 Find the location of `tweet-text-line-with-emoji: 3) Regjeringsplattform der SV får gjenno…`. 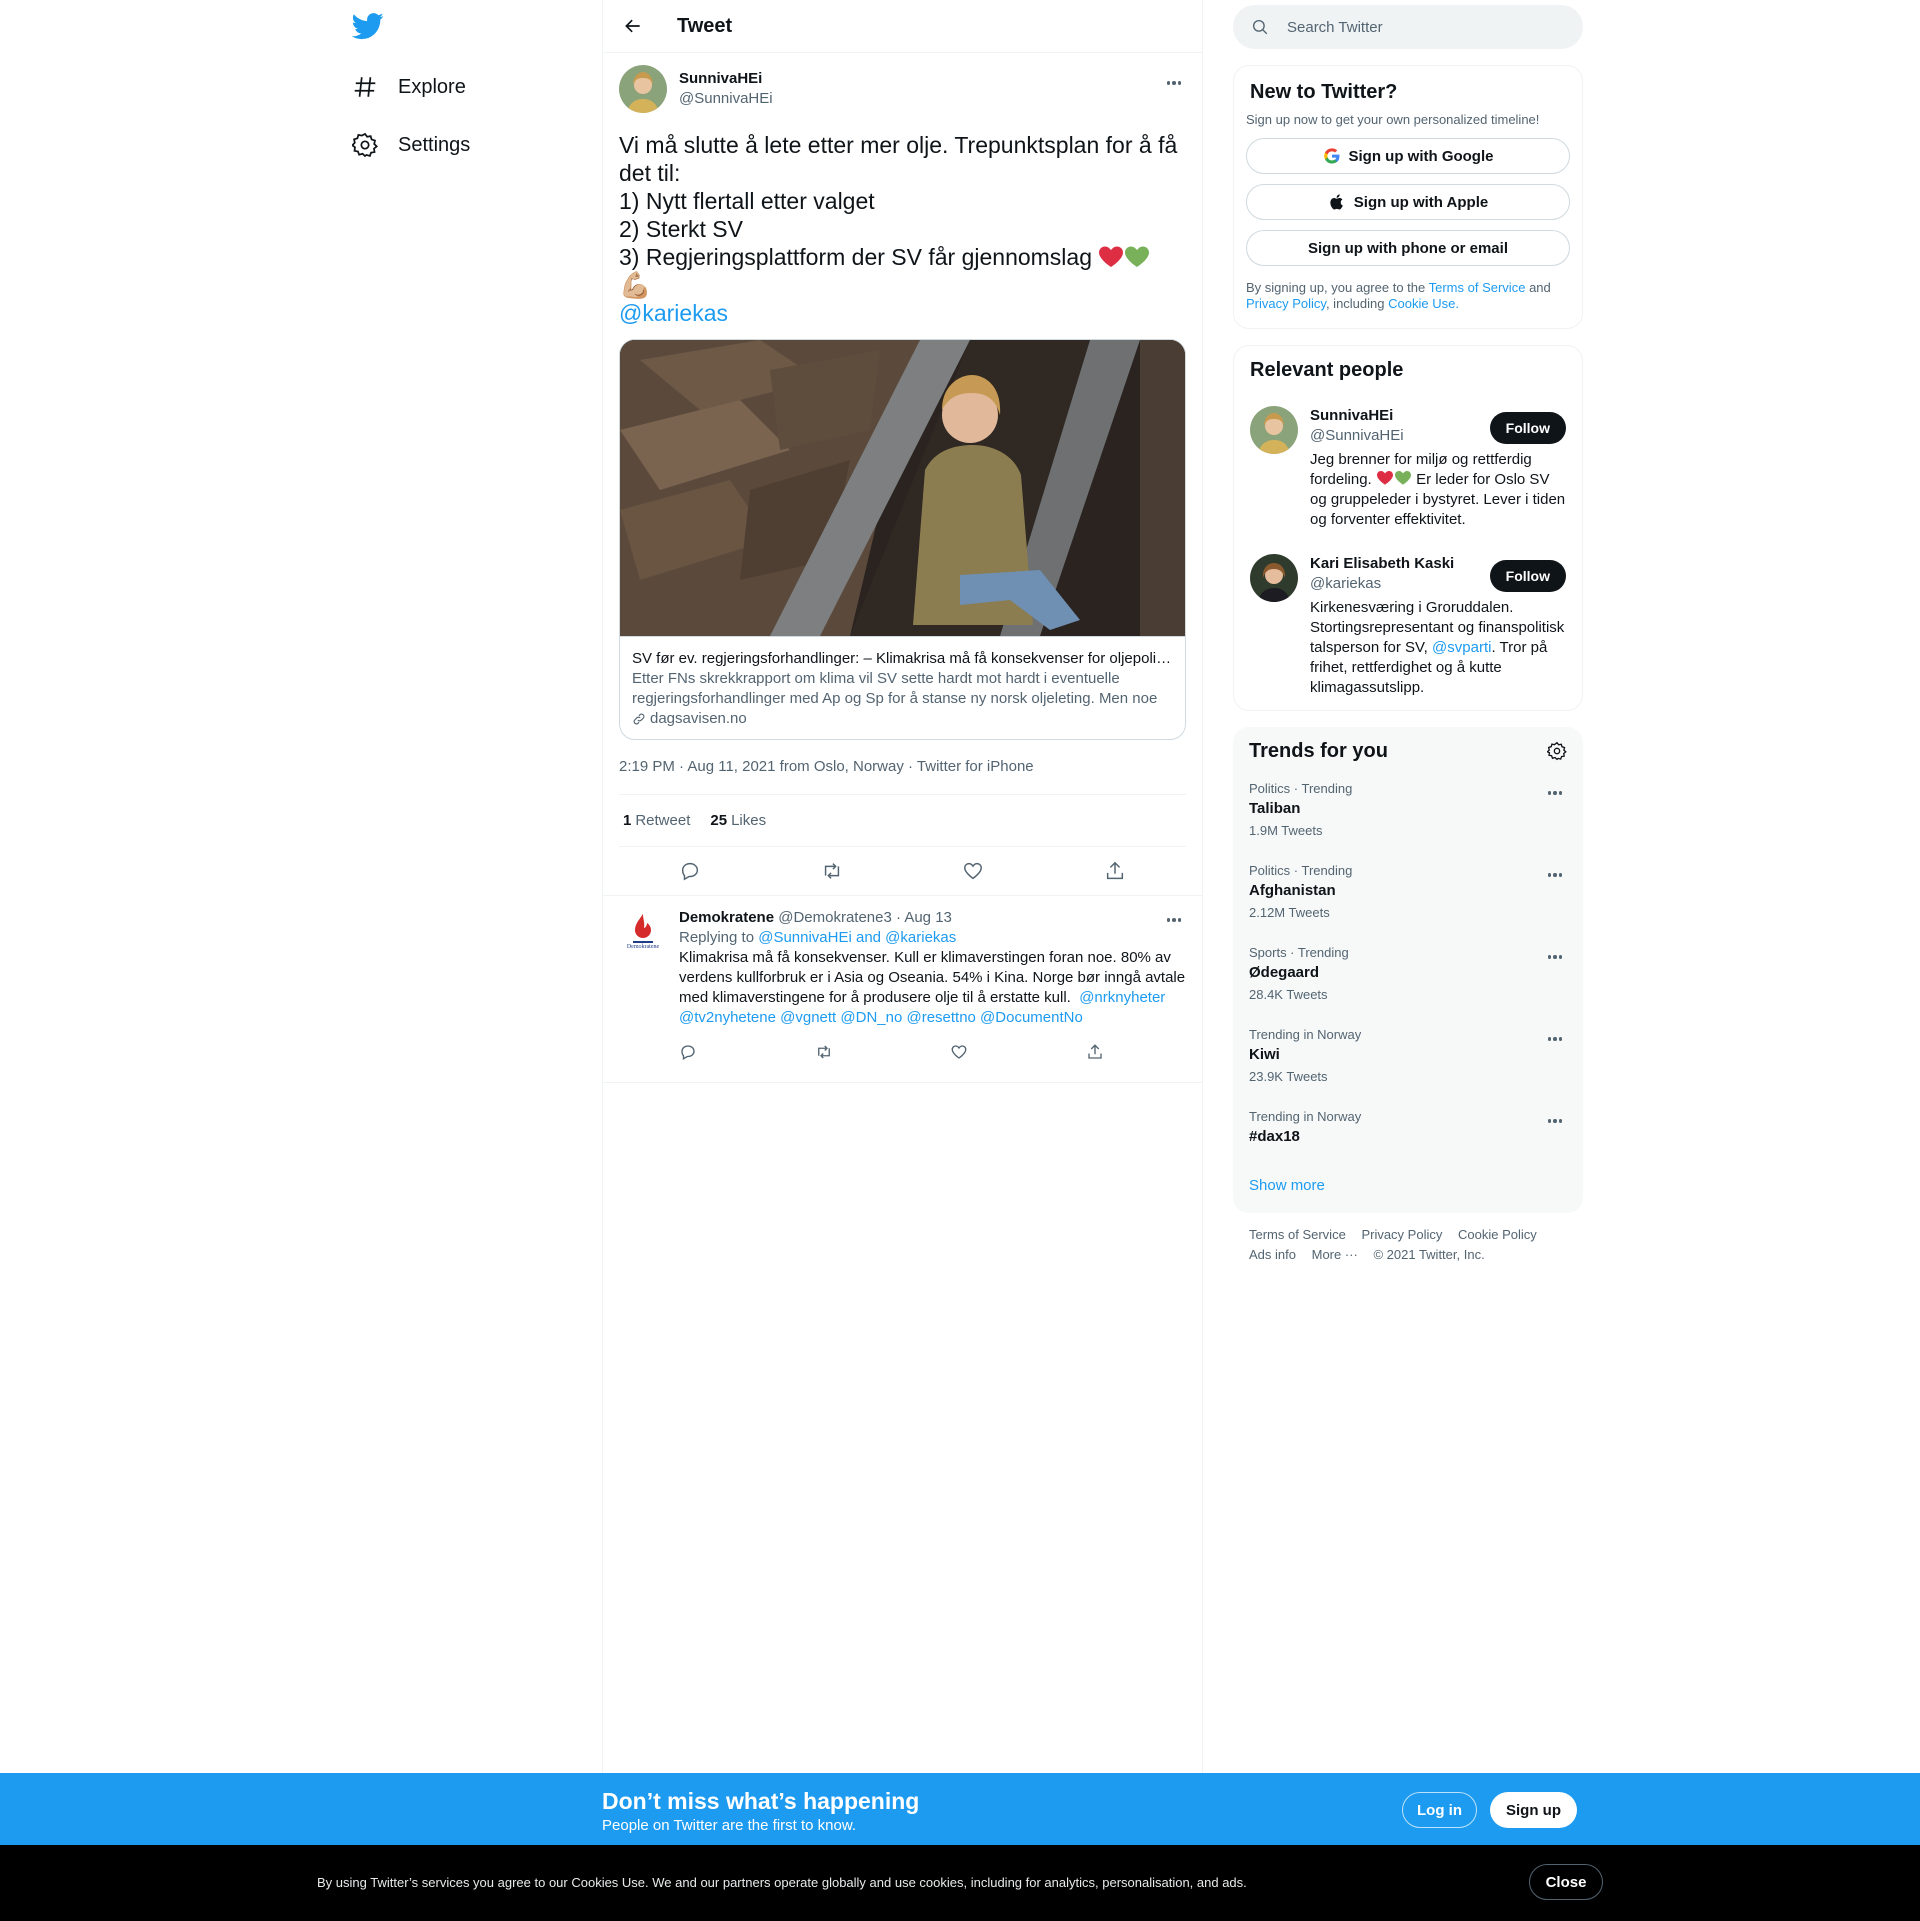

tweet-text-line-with-emoji: 3) Regjeringsplattform der SV får gjenno… is located at coordinates (902, 257).